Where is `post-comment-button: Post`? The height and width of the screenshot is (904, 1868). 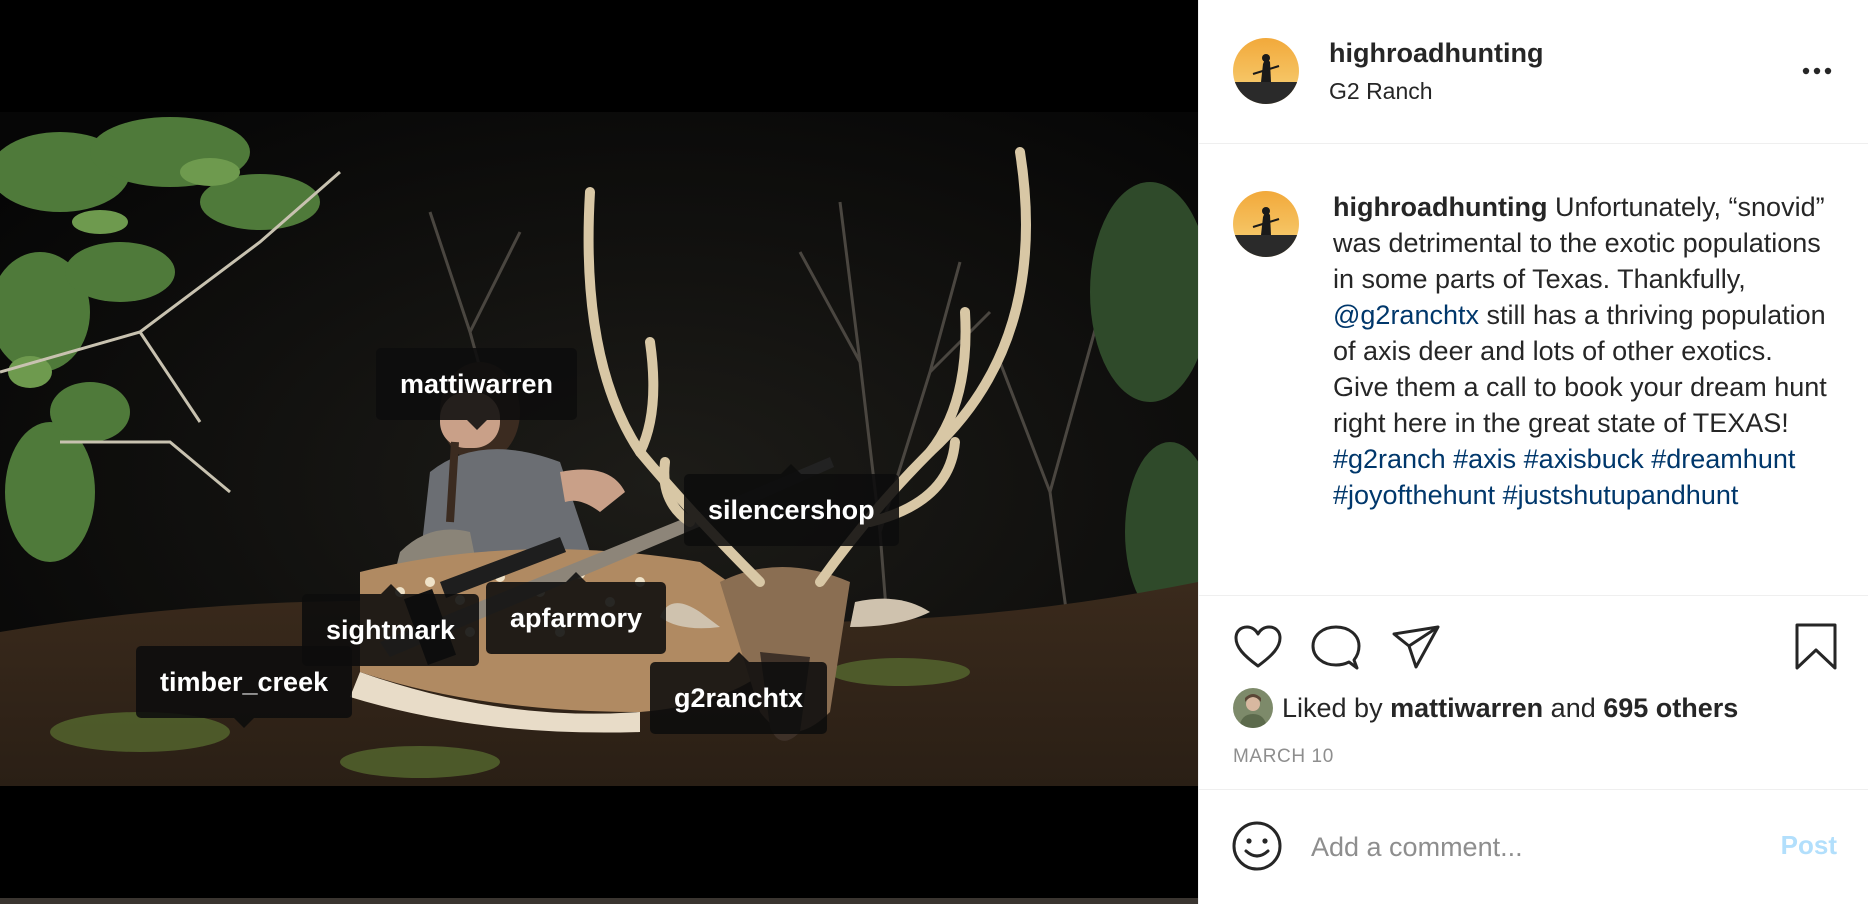
post-comment-button: Post is located at coordinates (1809, 845).